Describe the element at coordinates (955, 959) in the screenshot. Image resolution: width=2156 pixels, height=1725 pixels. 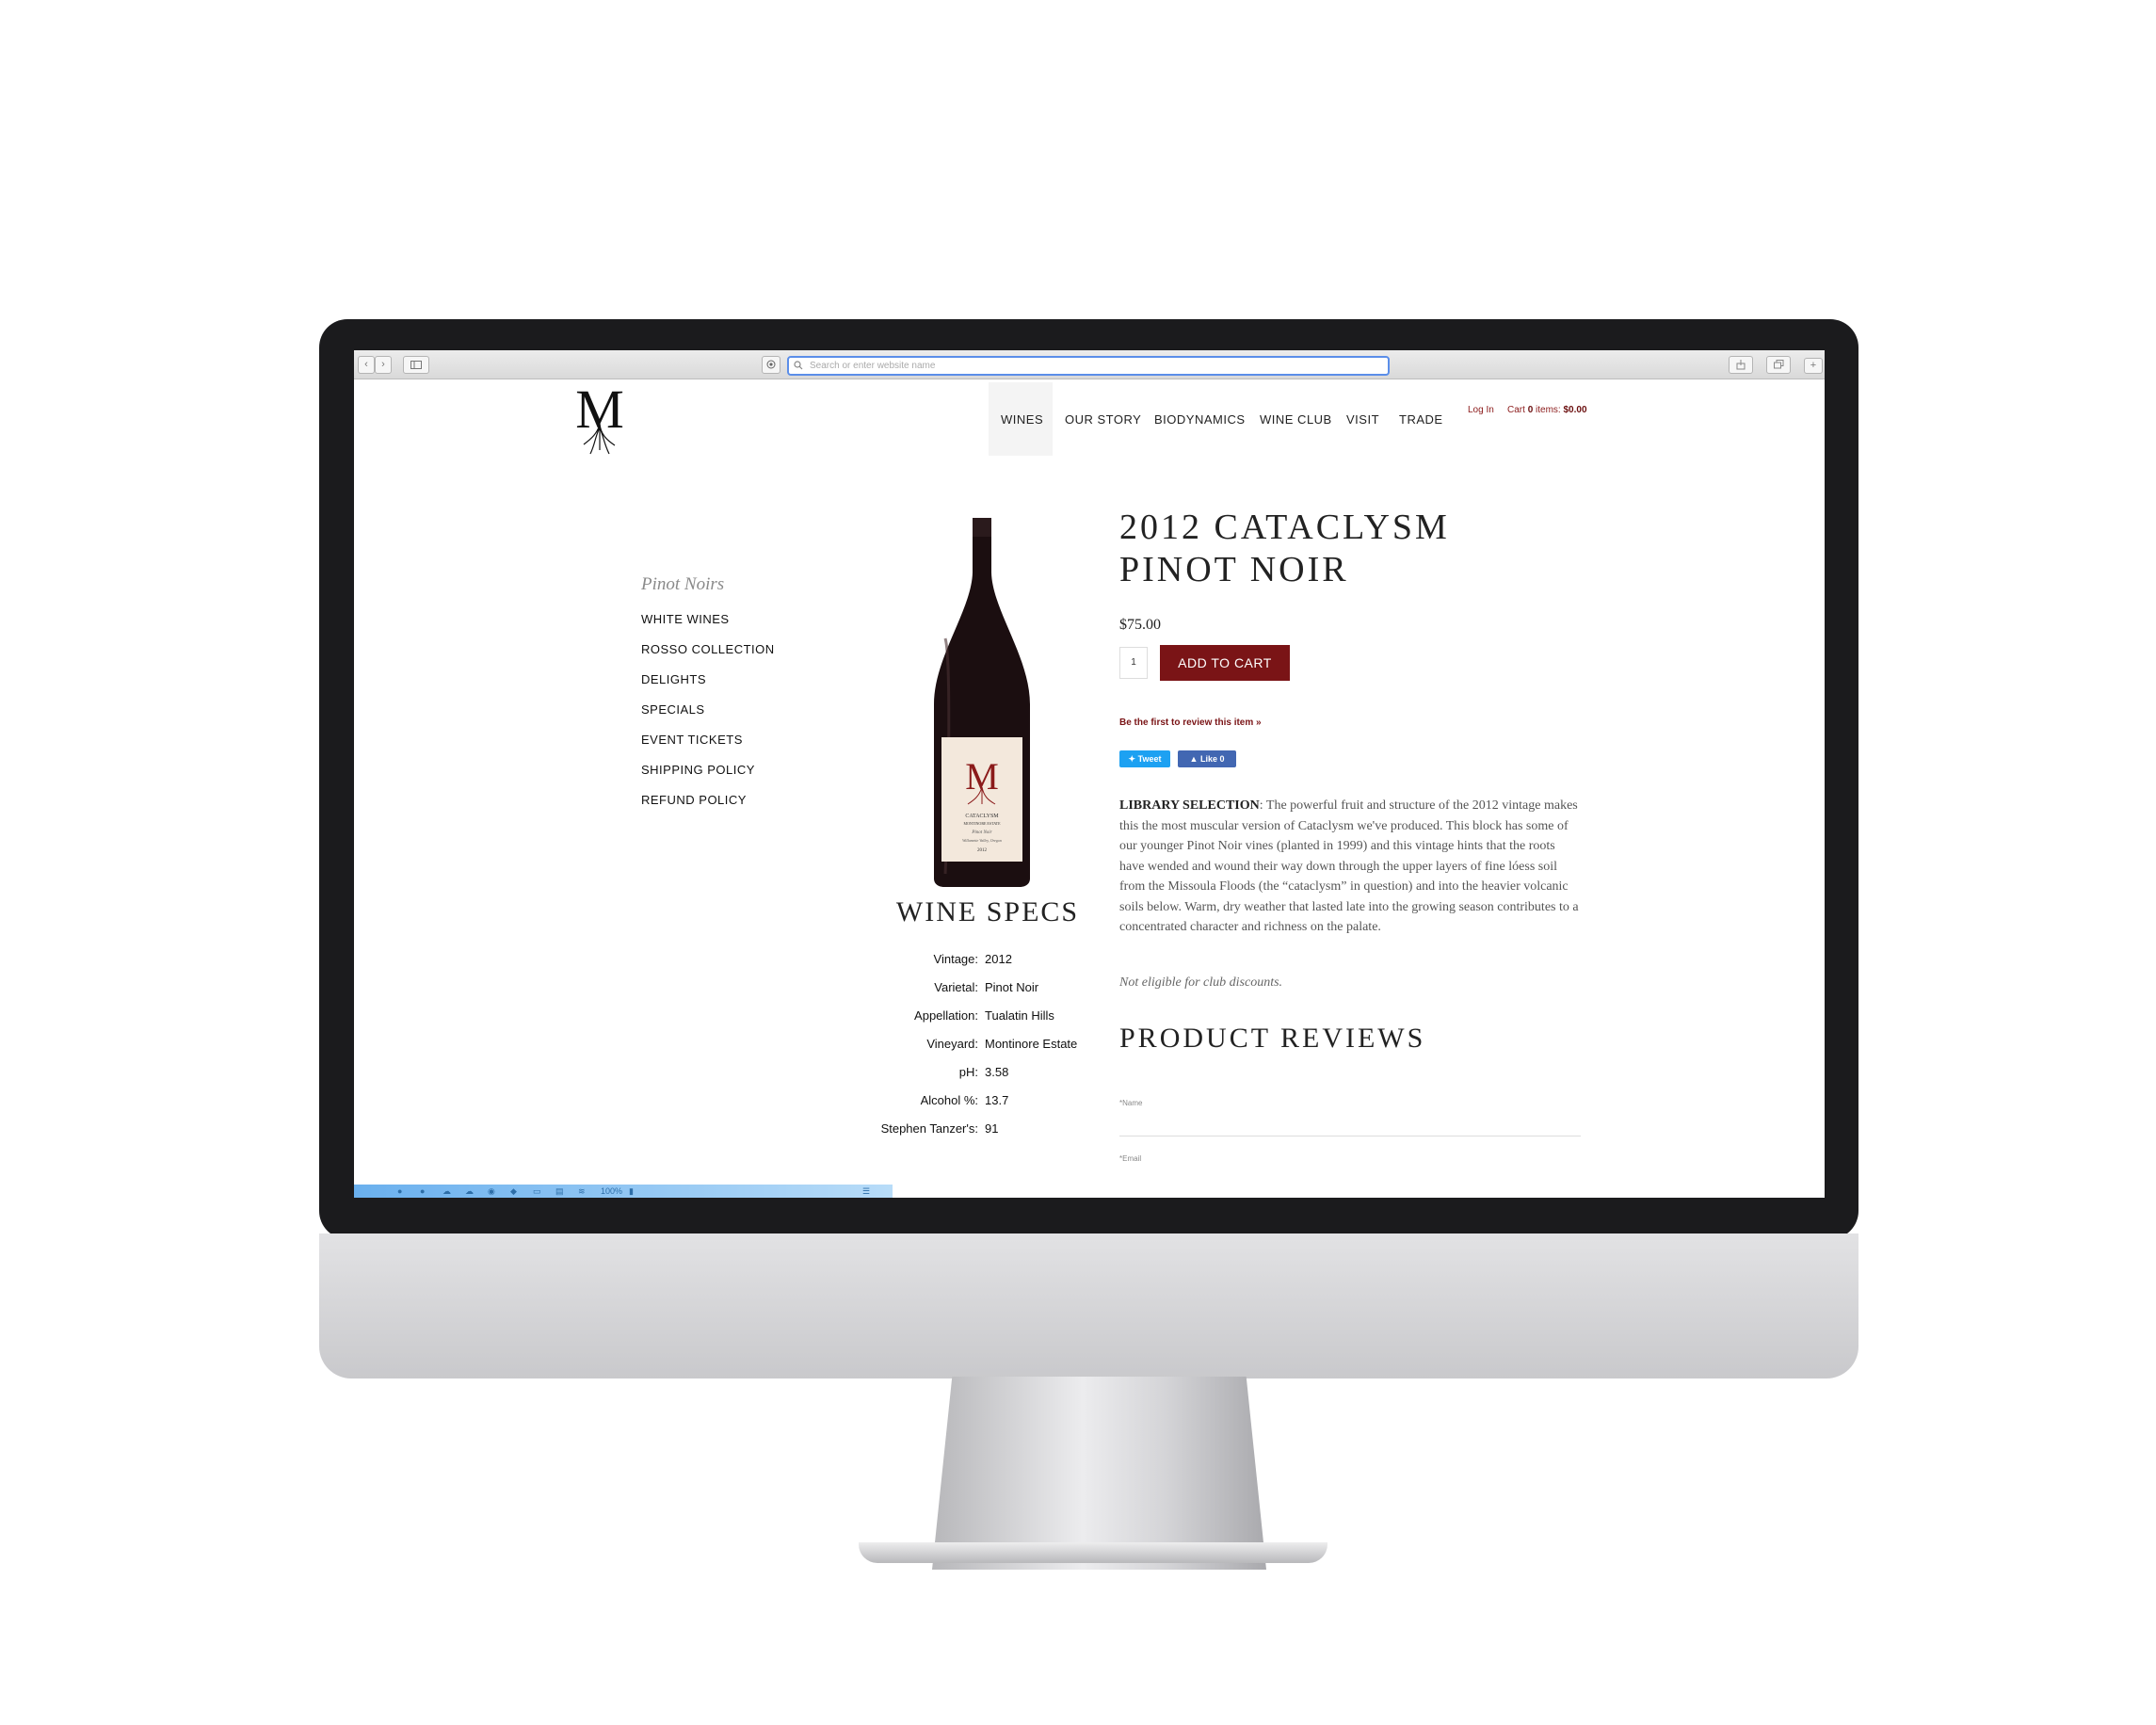
I see `spec-label: Vintage:` at that location.